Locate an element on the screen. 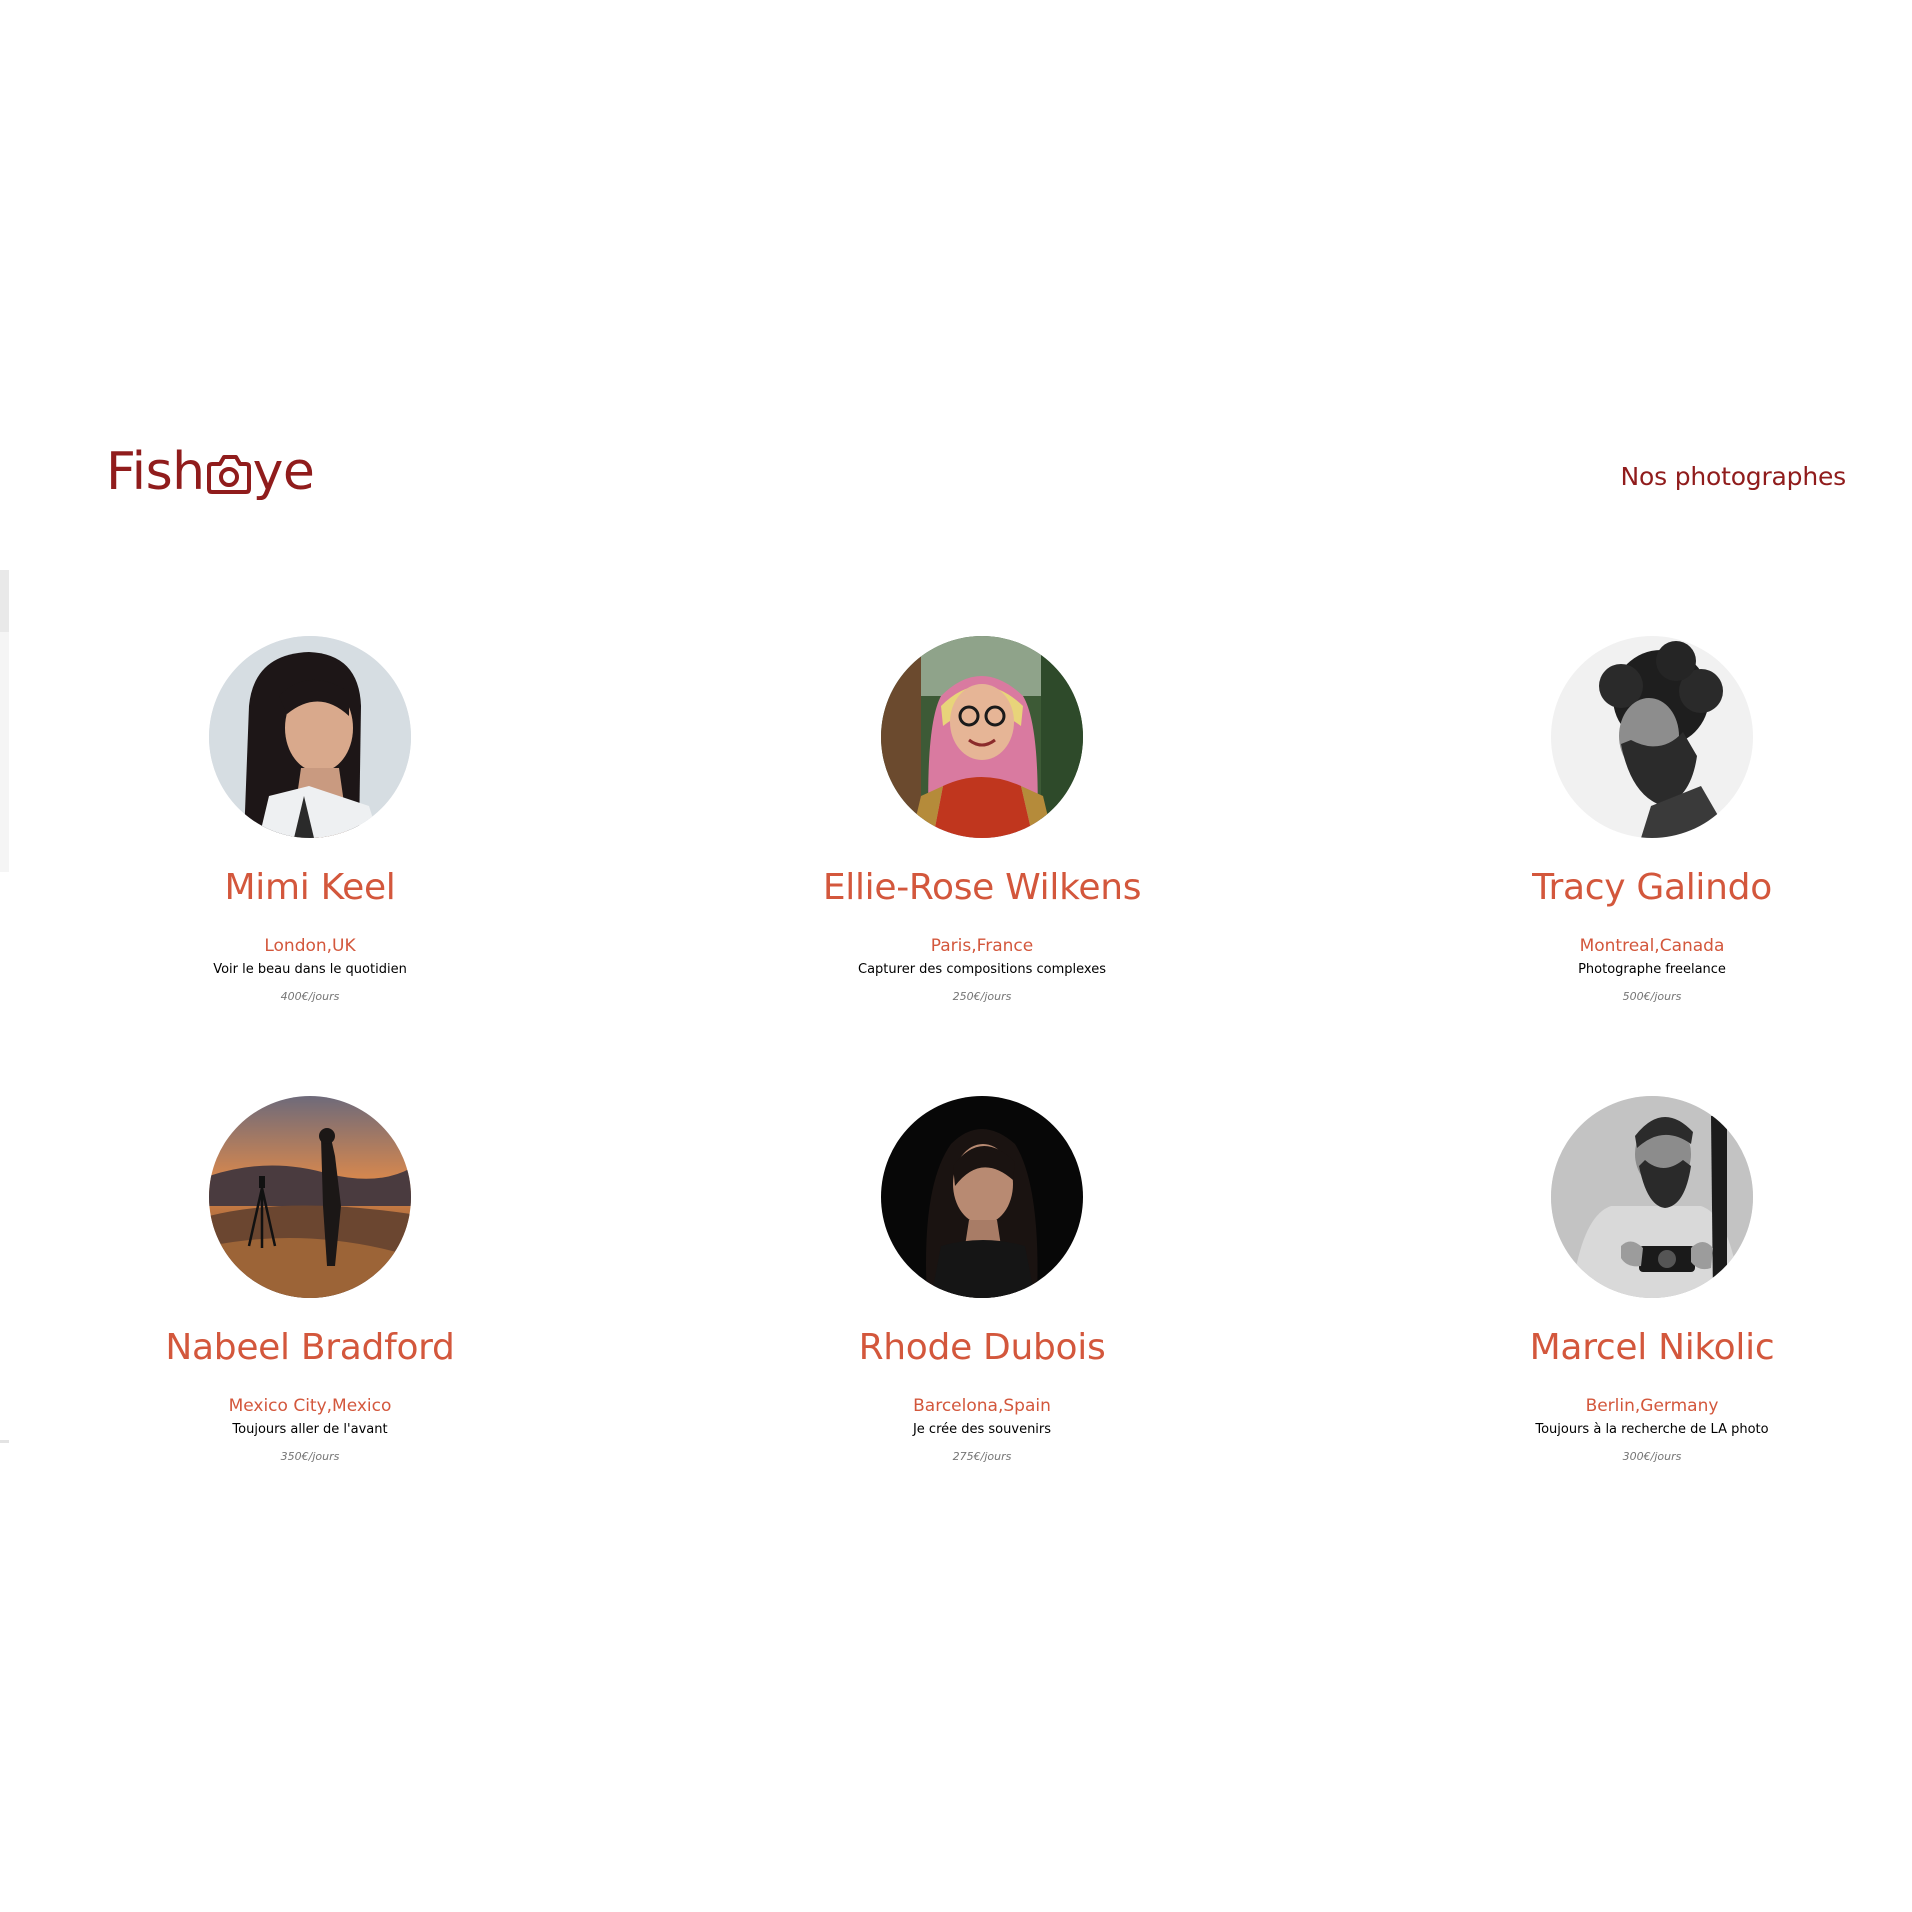 The image size is (1912, 1912). photographer-tagline: Voir le beau dans le quotidien is located at coordinates (310, 969).